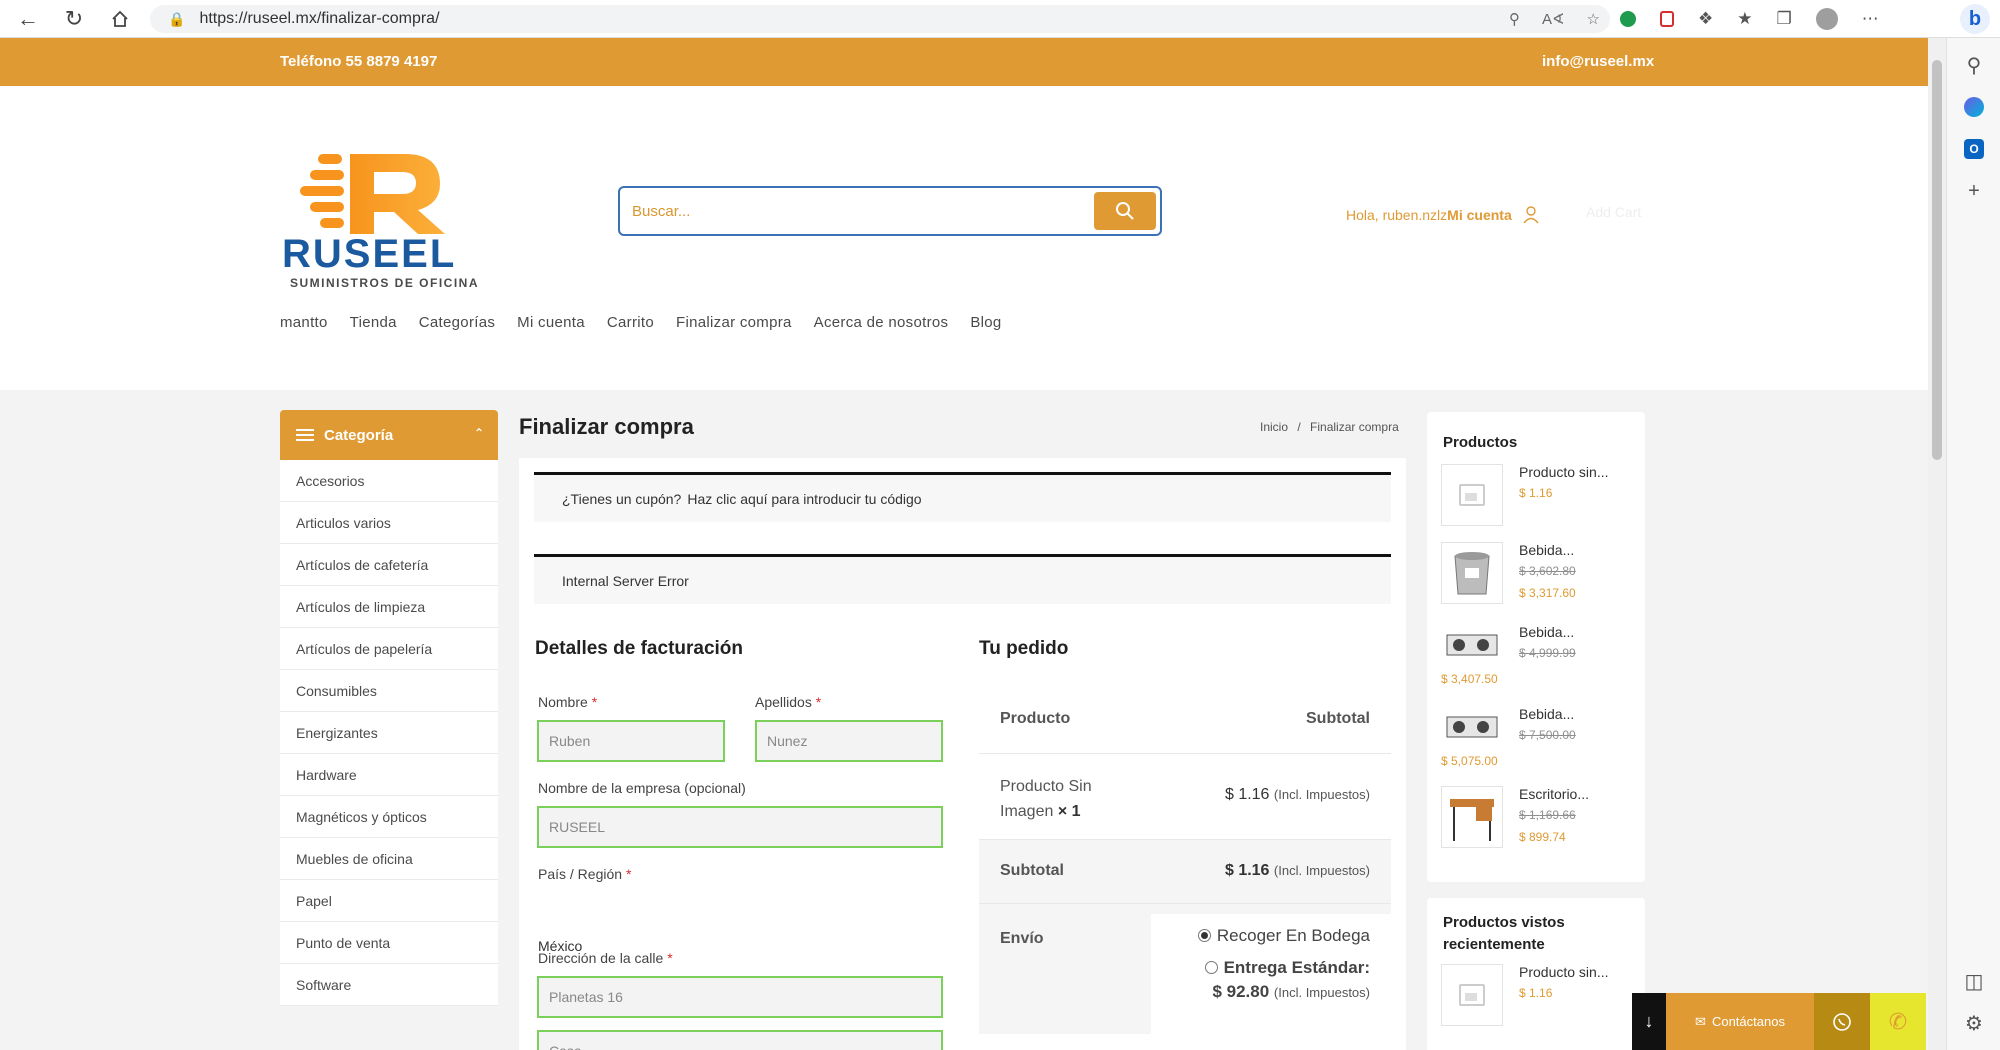 This screenshot has width=2000, height=1050. Describe the element at coordinates (1826, 19) in the screenshot. I see `profile-avatar-icon` at that location.